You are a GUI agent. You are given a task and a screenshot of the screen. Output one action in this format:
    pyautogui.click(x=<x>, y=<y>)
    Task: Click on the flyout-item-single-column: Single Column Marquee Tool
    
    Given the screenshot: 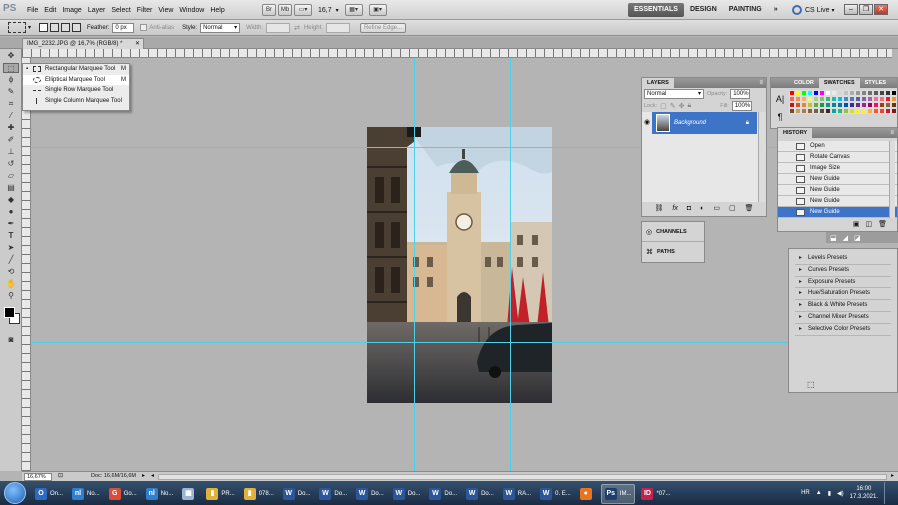 What is the action you would take?
    pyautogui.click(x=76, y=101)
    